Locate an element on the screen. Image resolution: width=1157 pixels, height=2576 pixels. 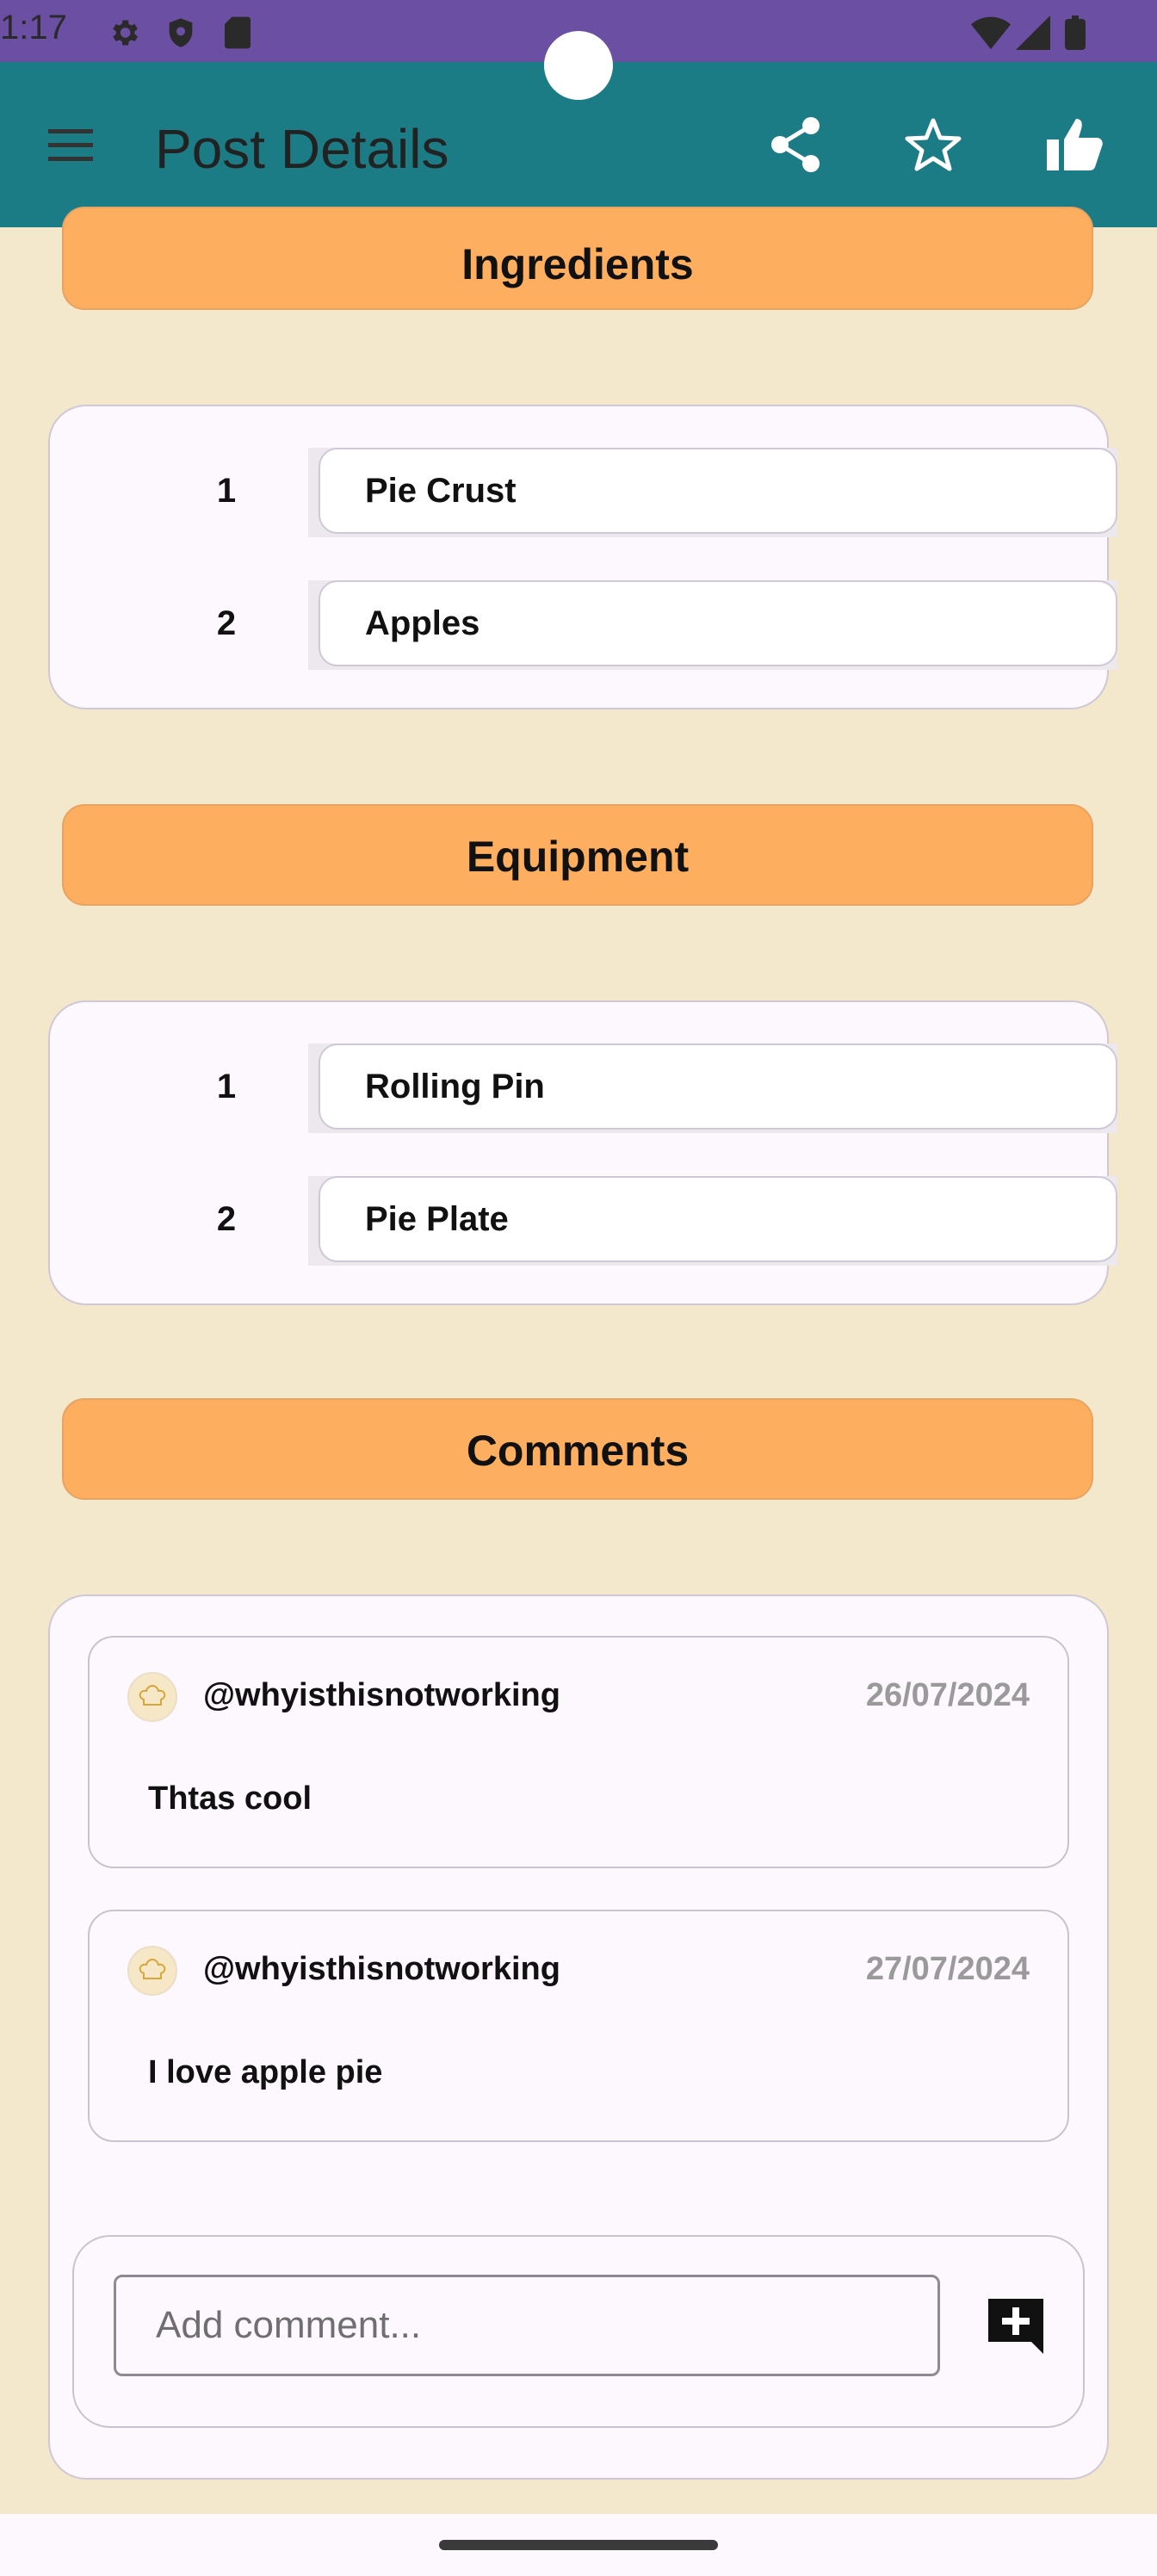
menu-icon is located at coordinates (70, 144).